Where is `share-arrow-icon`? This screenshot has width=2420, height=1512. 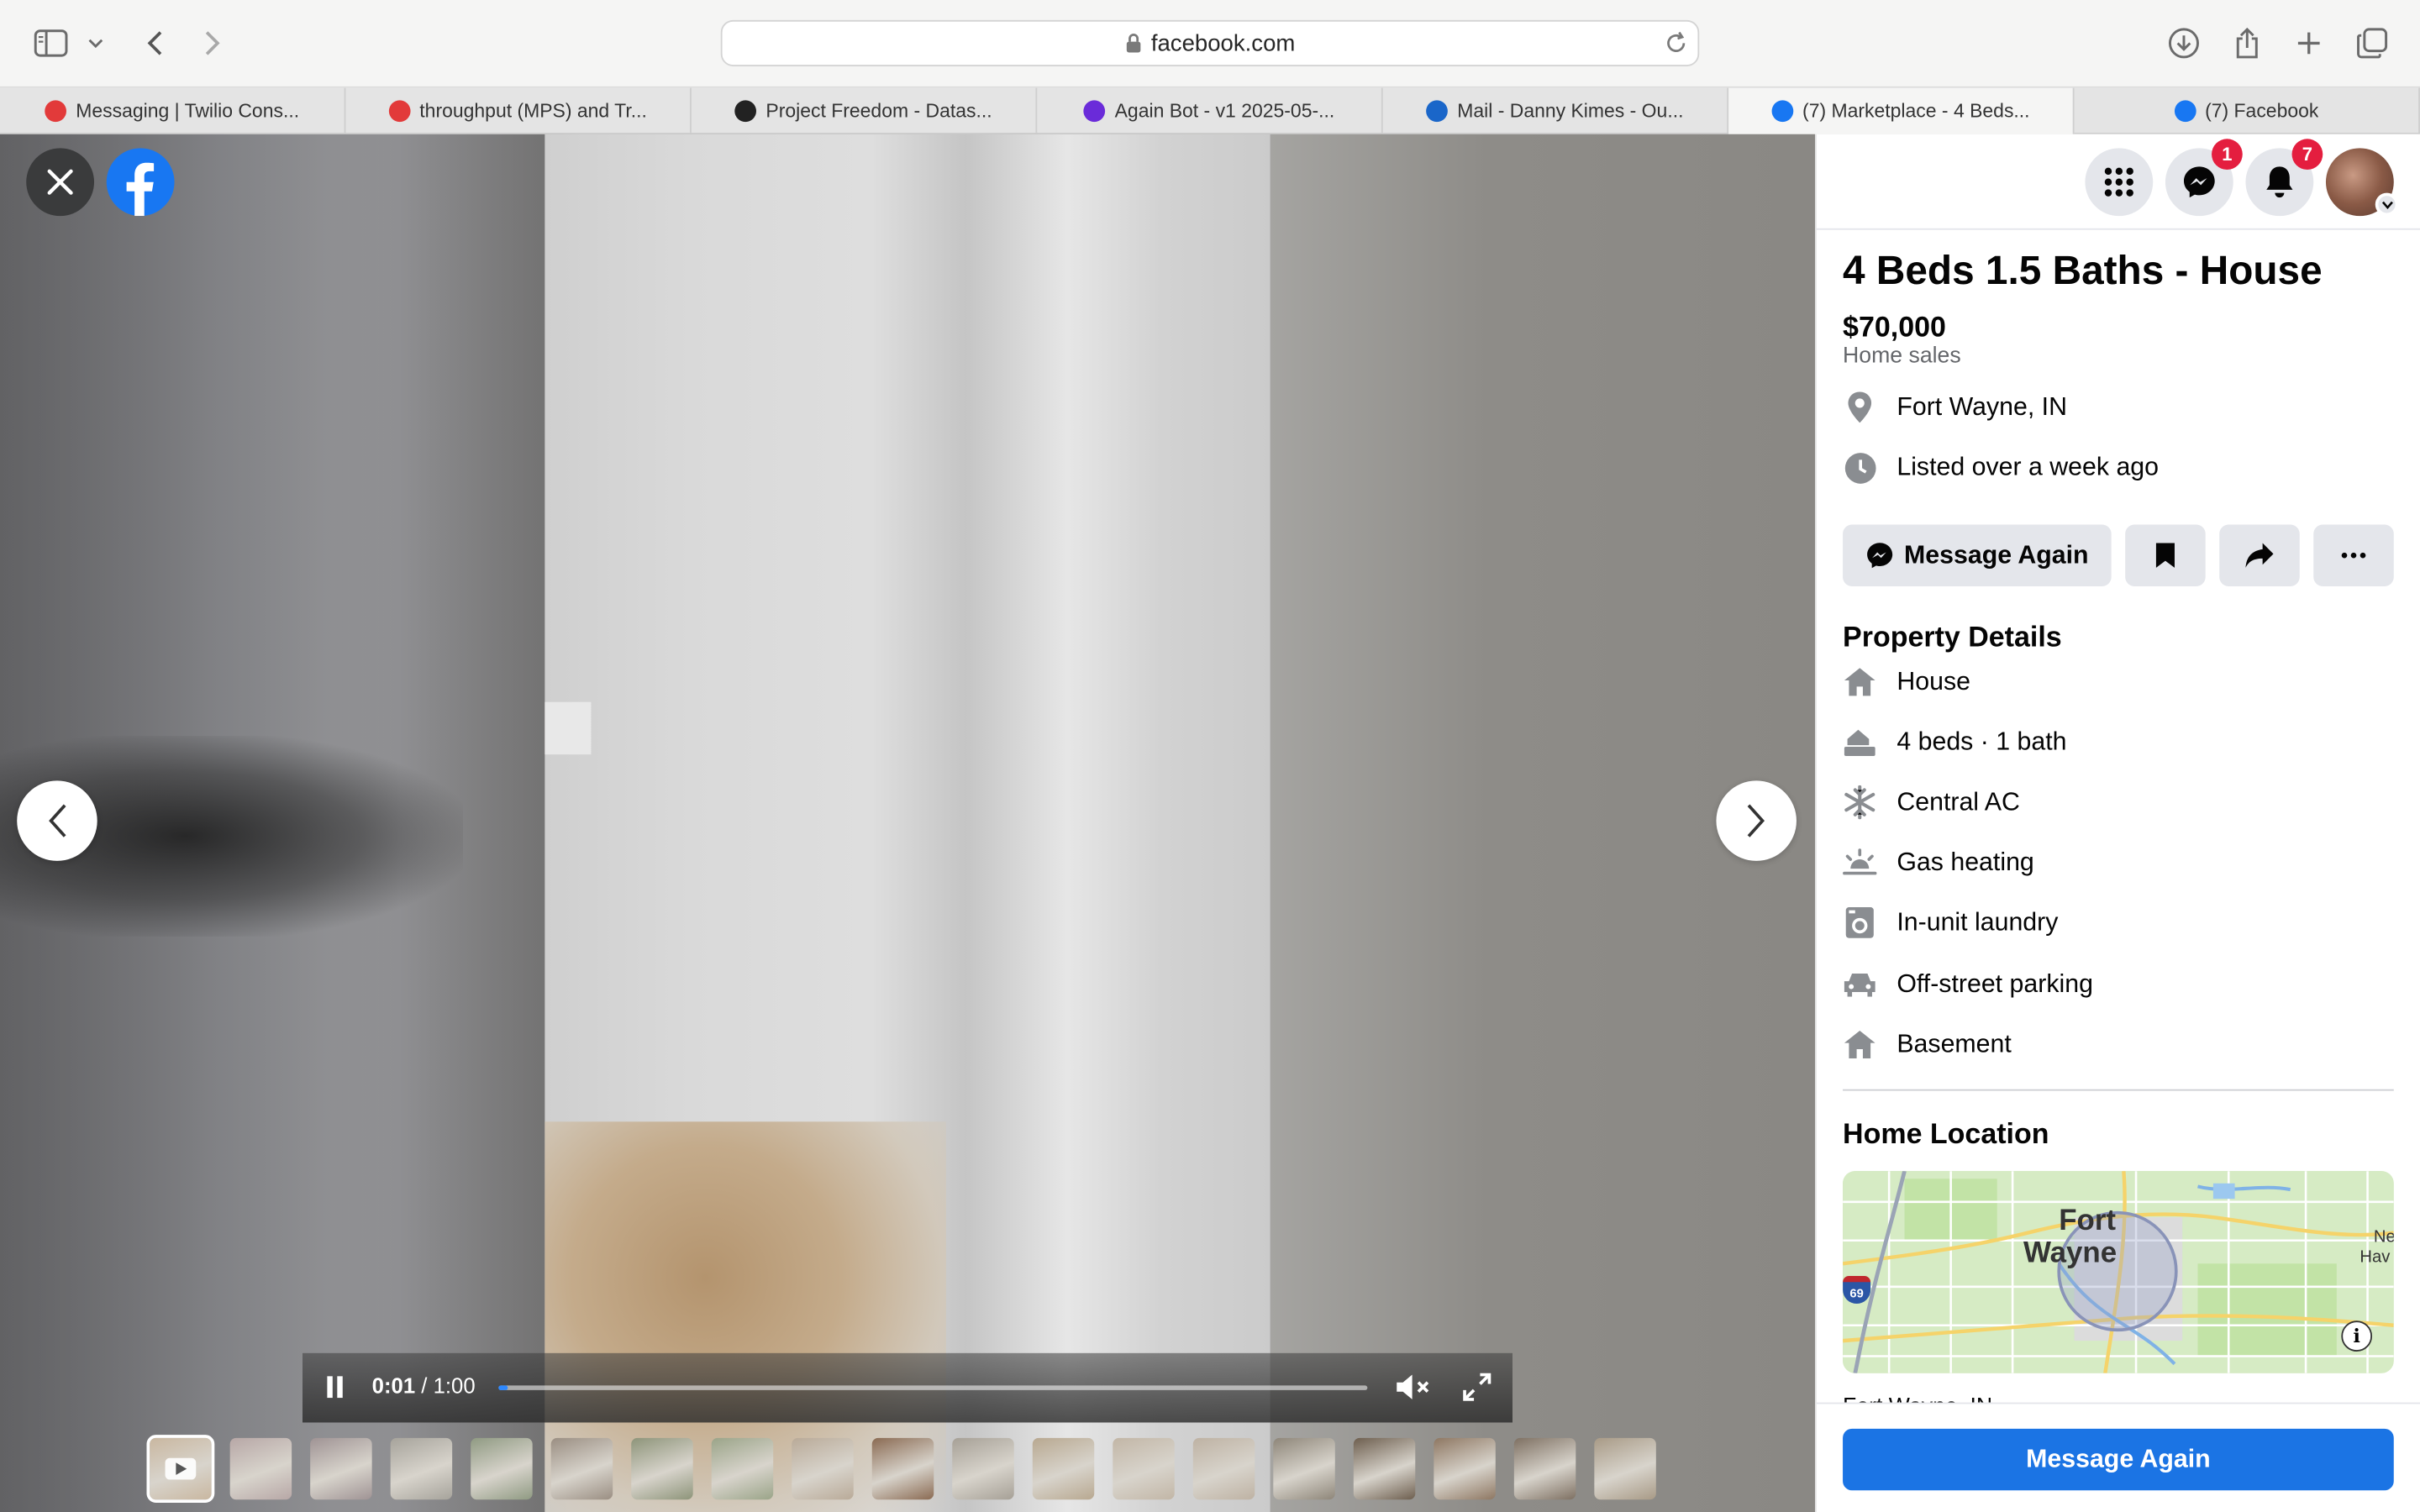 share-arrow-icon is located at coordinates (2260, 555).